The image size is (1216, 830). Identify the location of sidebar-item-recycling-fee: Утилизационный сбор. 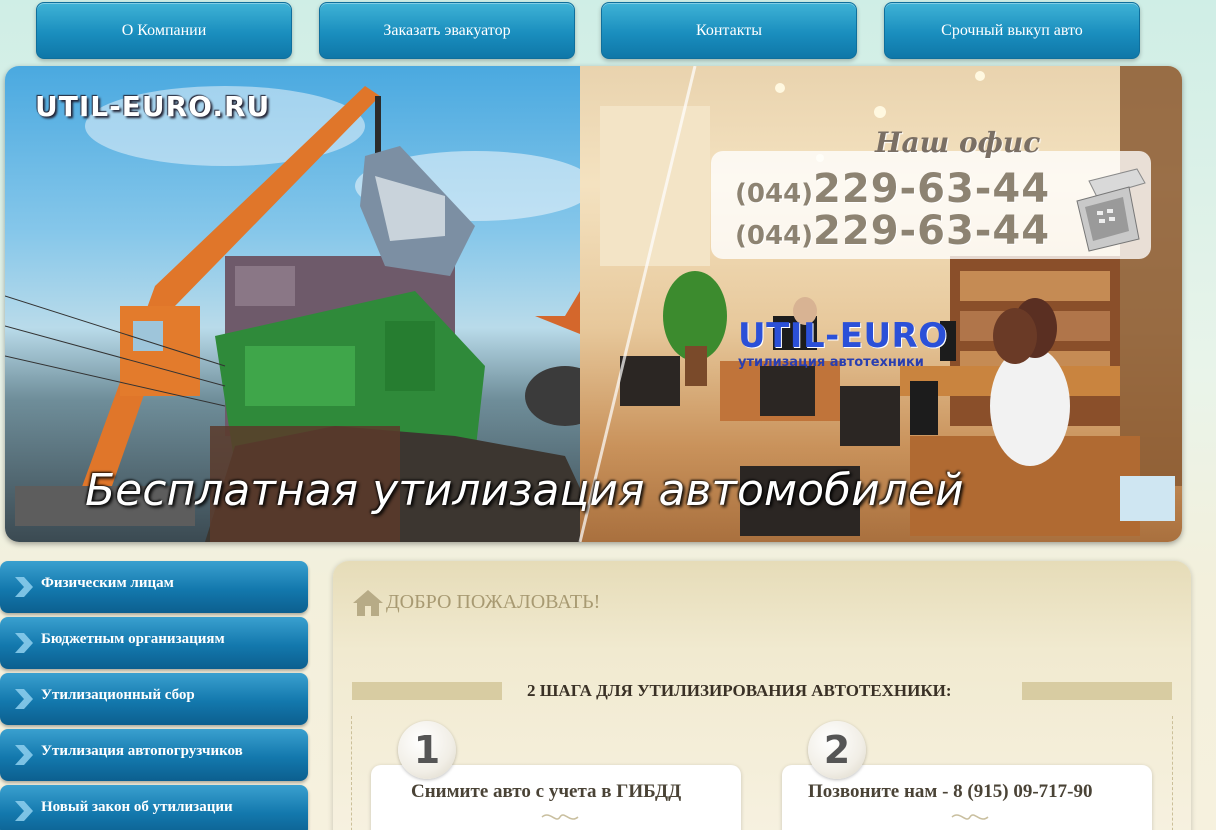
(154, 699).